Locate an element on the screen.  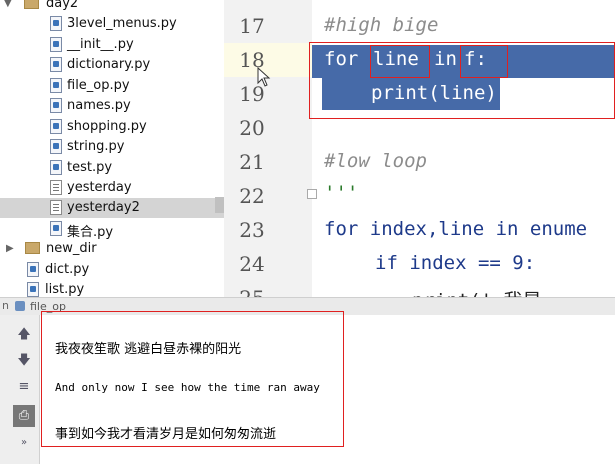
file-label: shopping.py is located at coordinates (107, 126).